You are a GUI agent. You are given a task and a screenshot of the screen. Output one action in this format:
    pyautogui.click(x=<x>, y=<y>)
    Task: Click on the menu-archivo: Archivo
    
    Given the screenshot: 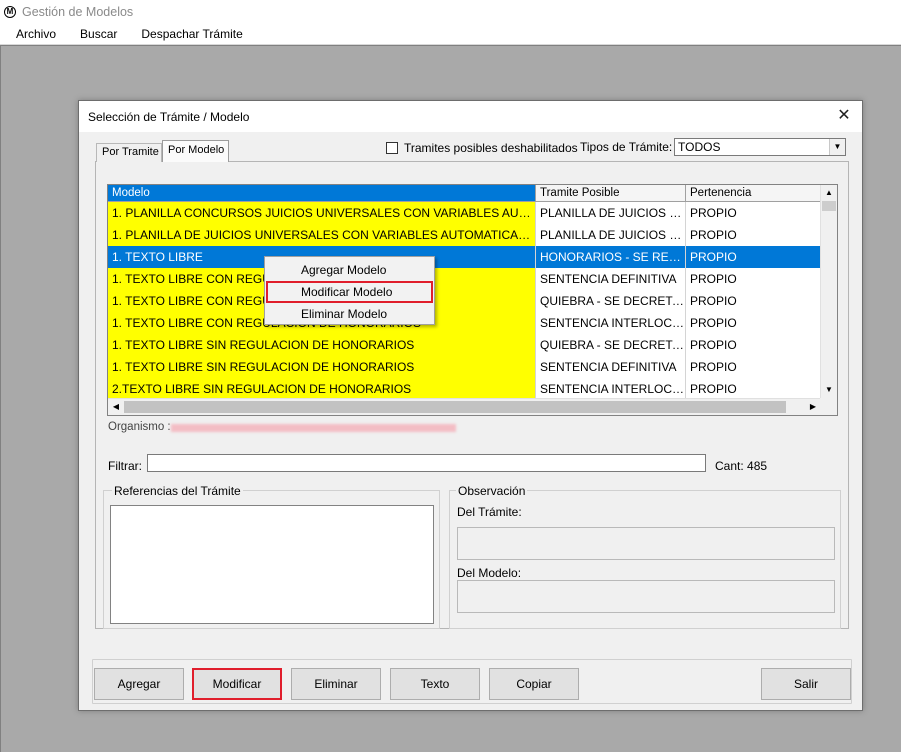 What is the action you would take?
    pyautogui.click(x=36, y=34)
    